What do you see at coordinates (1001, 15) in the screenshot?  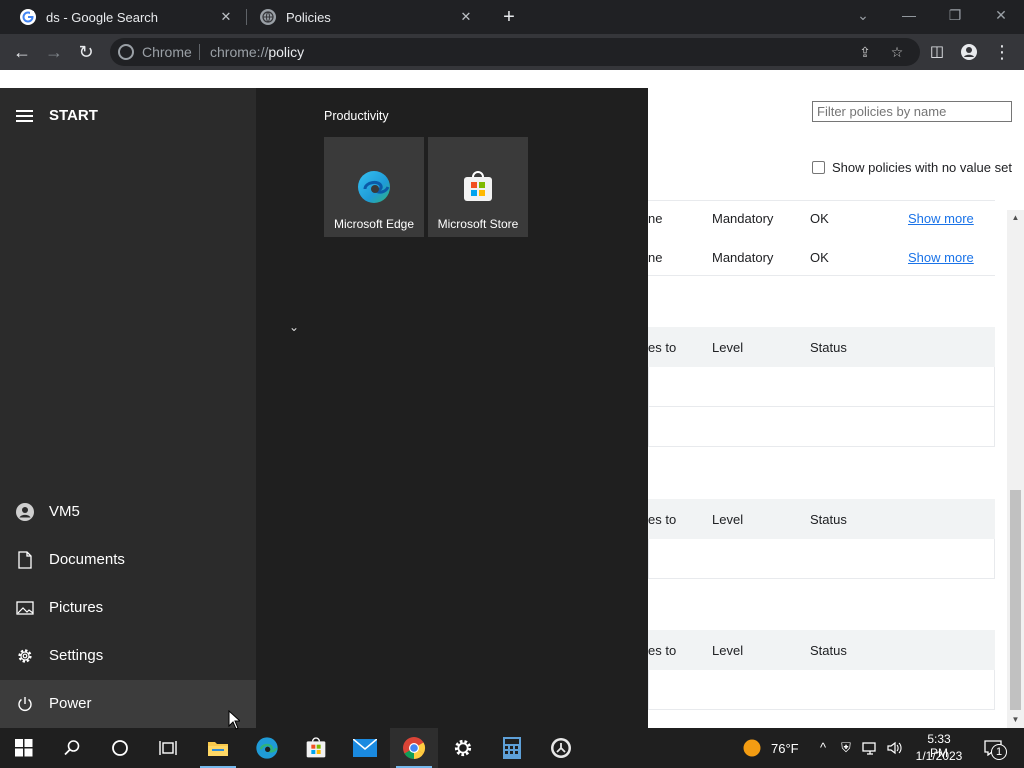 I see `close-window-button: ✕` at bounding box center [1001, 15].